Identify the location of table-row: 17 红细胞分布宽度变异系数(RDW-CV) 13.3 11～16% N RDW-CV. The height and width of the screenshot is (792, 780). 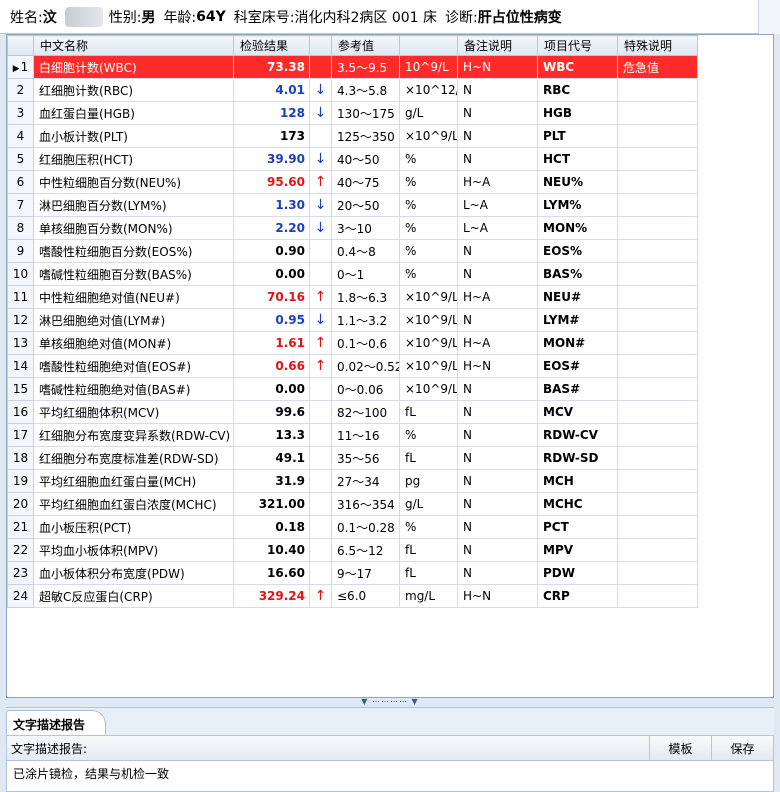
(352, 435).